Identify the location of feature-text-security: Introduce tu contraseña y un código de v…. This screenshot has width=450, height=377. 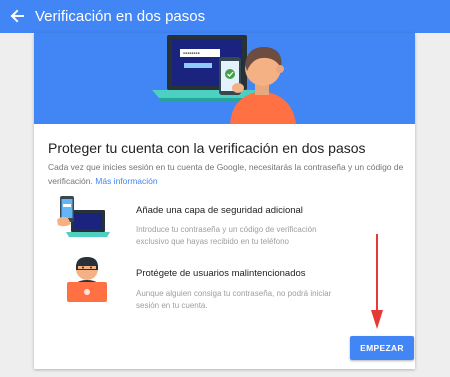
(226, 235).